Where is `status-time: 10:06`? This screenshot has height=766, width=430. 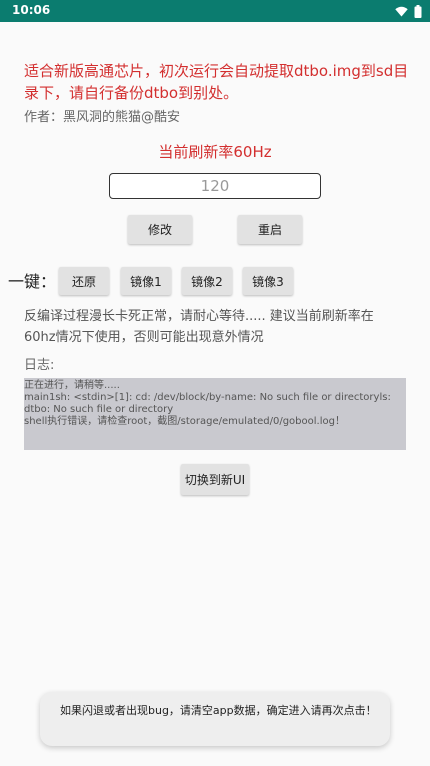 status-time: 10:06 is located at coordinates (31, 10).